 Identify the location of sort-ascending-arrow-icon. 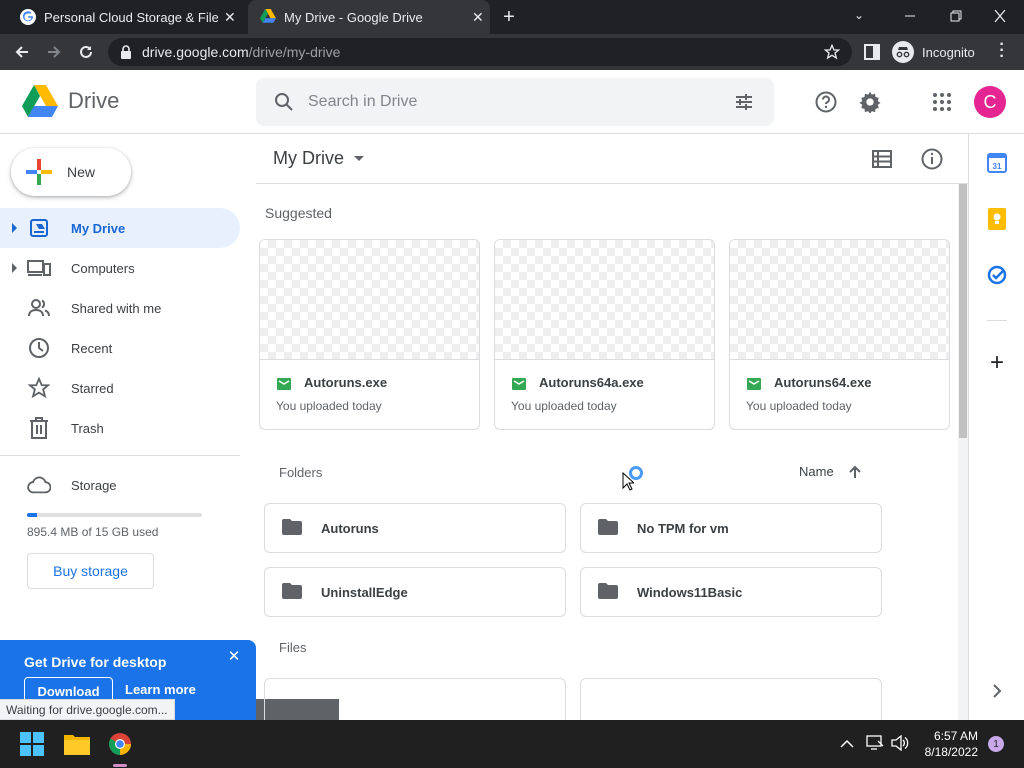
(855, 472).